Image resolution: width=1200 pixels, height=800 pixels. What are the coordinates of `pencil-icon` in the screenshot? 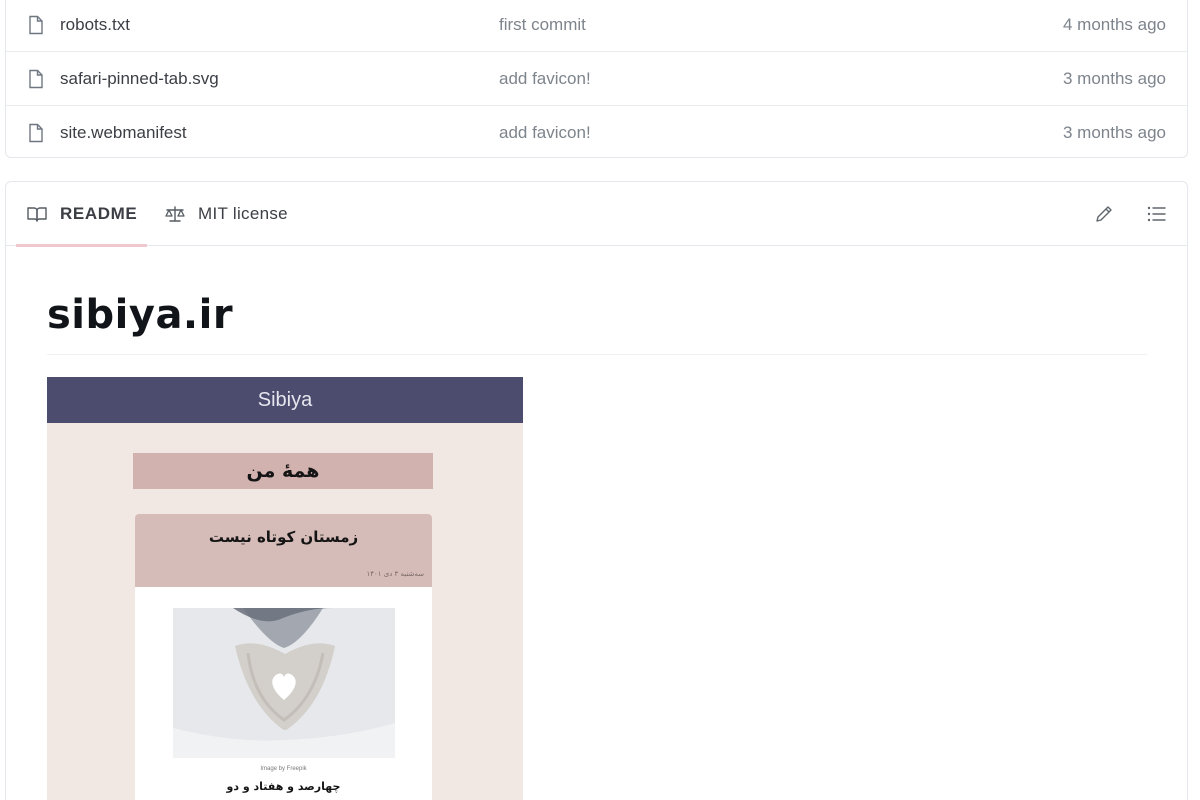 It's located at (1104, 214).